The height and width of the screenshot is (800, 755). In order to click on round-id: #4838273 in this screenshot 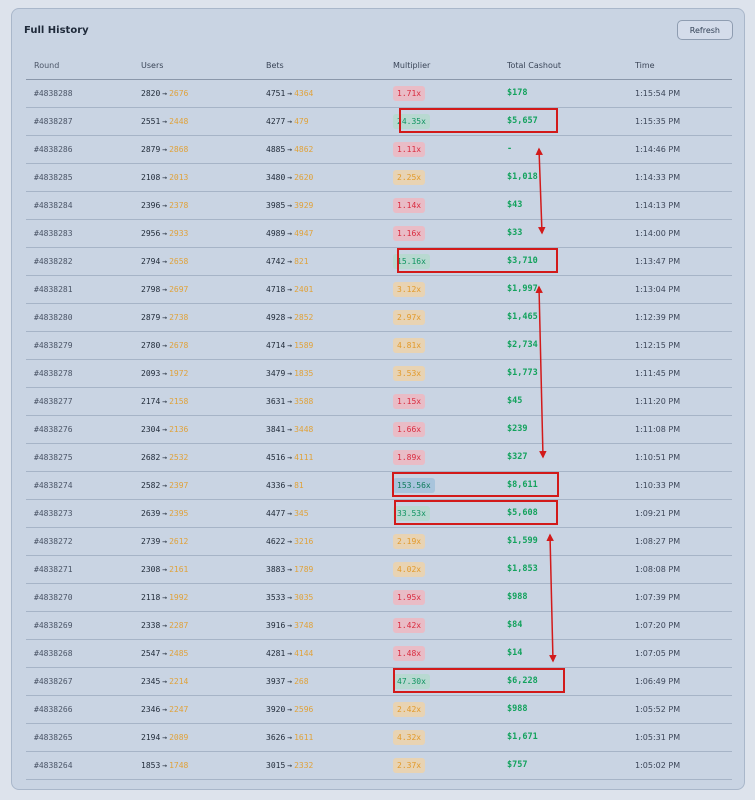, I will do `click(53, 513)`.